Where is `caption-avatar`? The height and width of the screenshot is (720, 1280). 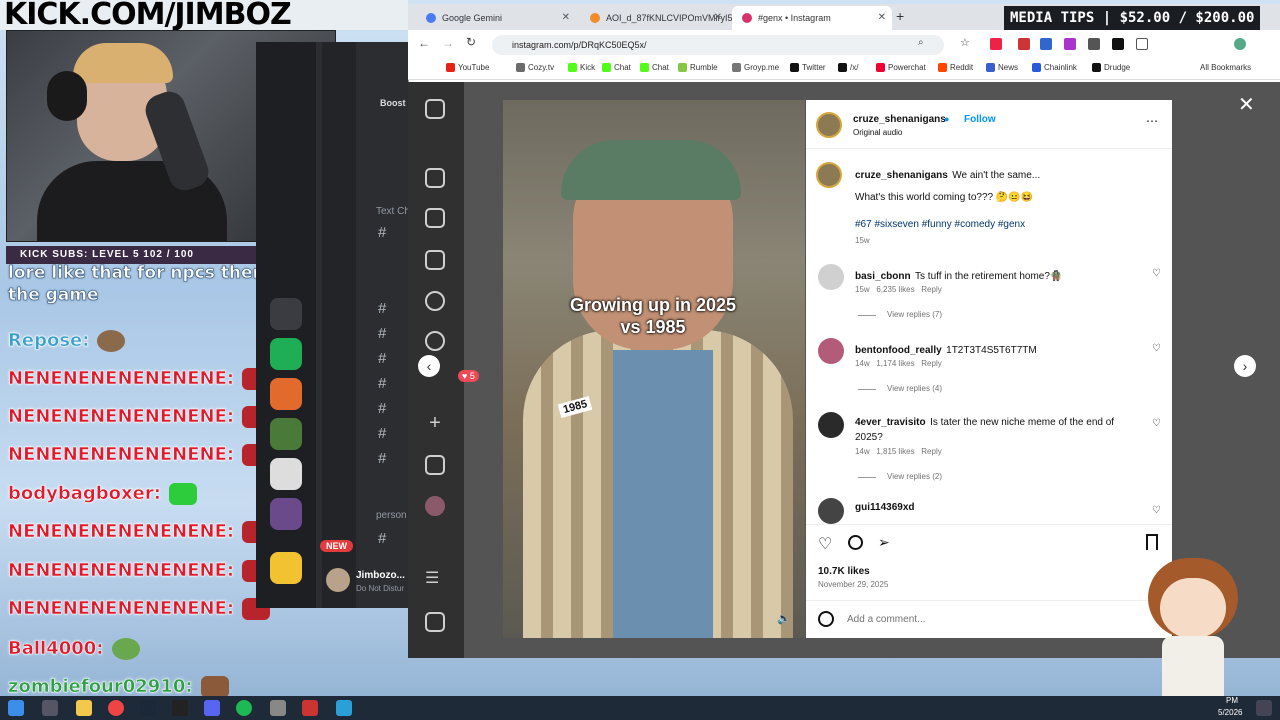
caption-avatar is located at coordinates (829, 175).